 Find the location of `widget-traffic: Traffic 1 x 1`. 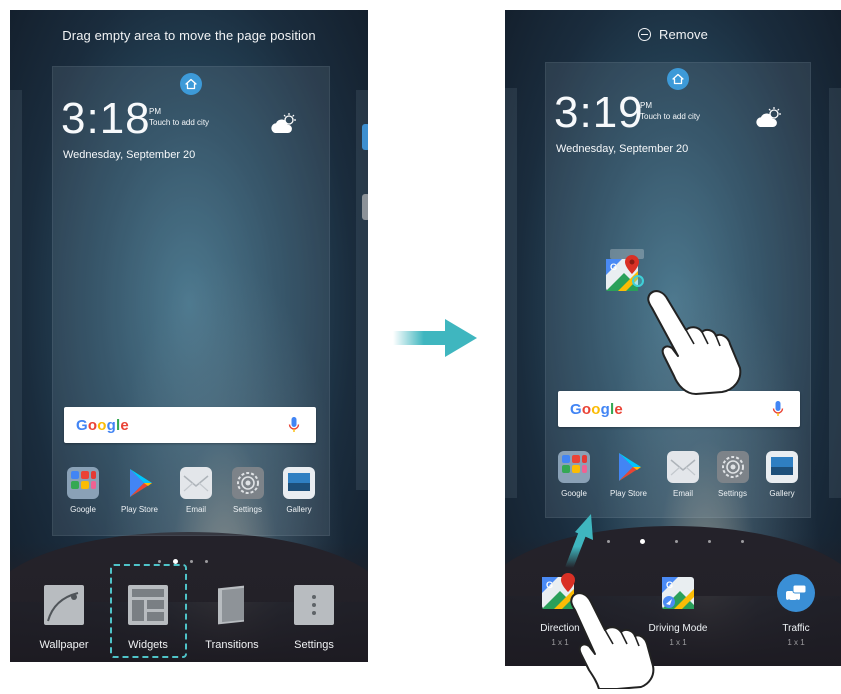

widget-traffic: Traffic 1 x 1 is located at coordinates (796, 610).